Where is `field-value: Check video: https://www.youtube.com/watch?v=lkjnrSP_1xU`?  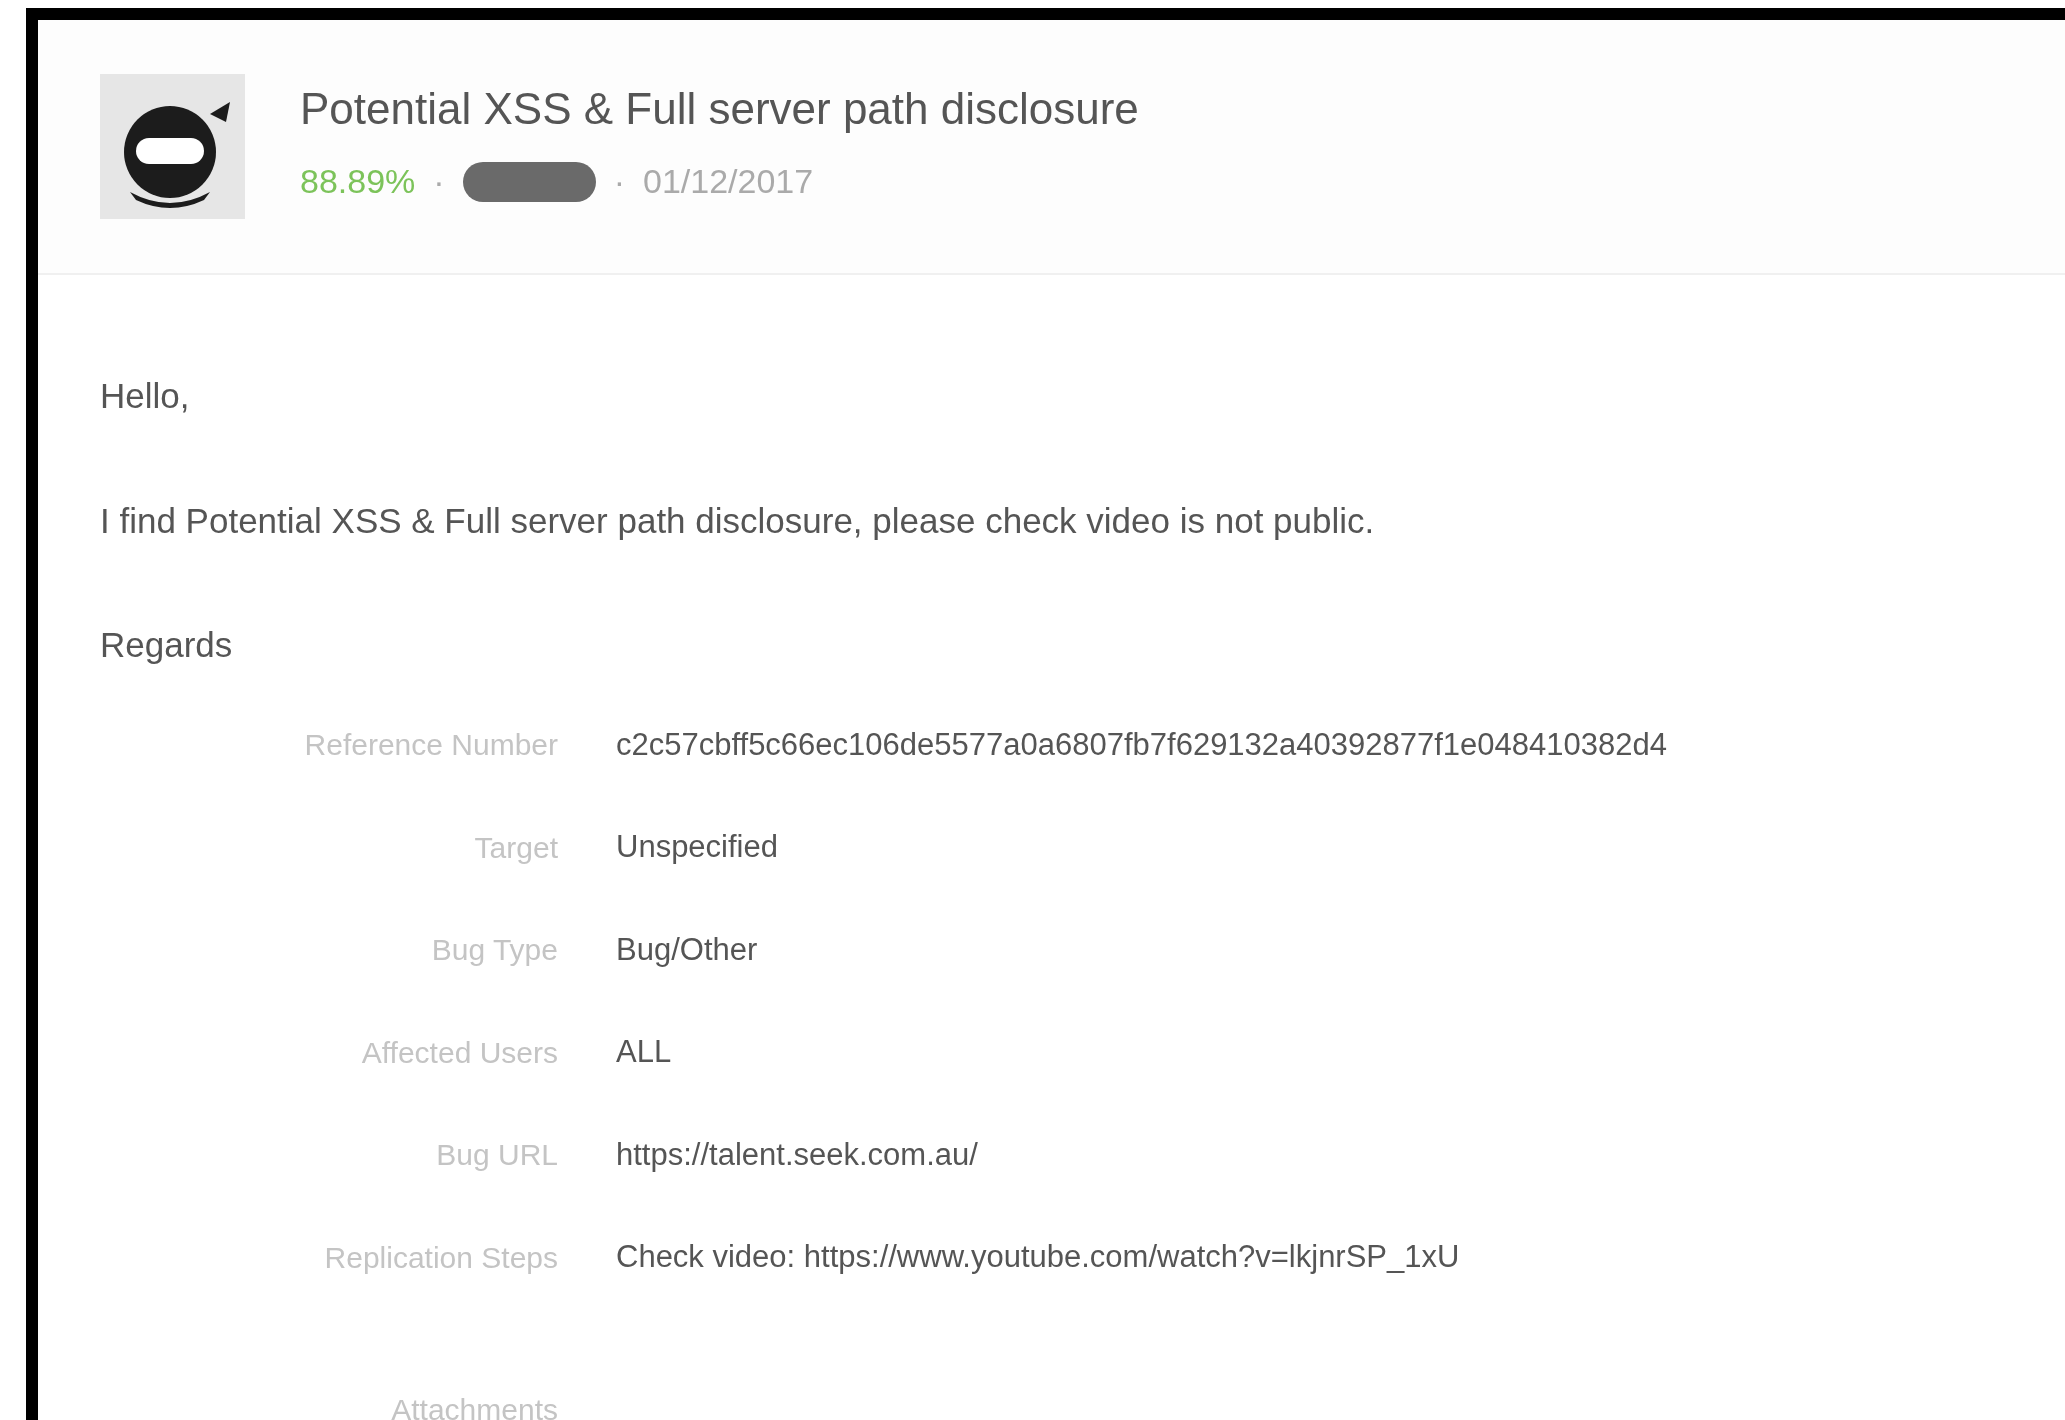
field-value: Check video: https://www.youtube.com/watch?v=lkjnrSP_1xU is located at coordinates (1038, 1257).